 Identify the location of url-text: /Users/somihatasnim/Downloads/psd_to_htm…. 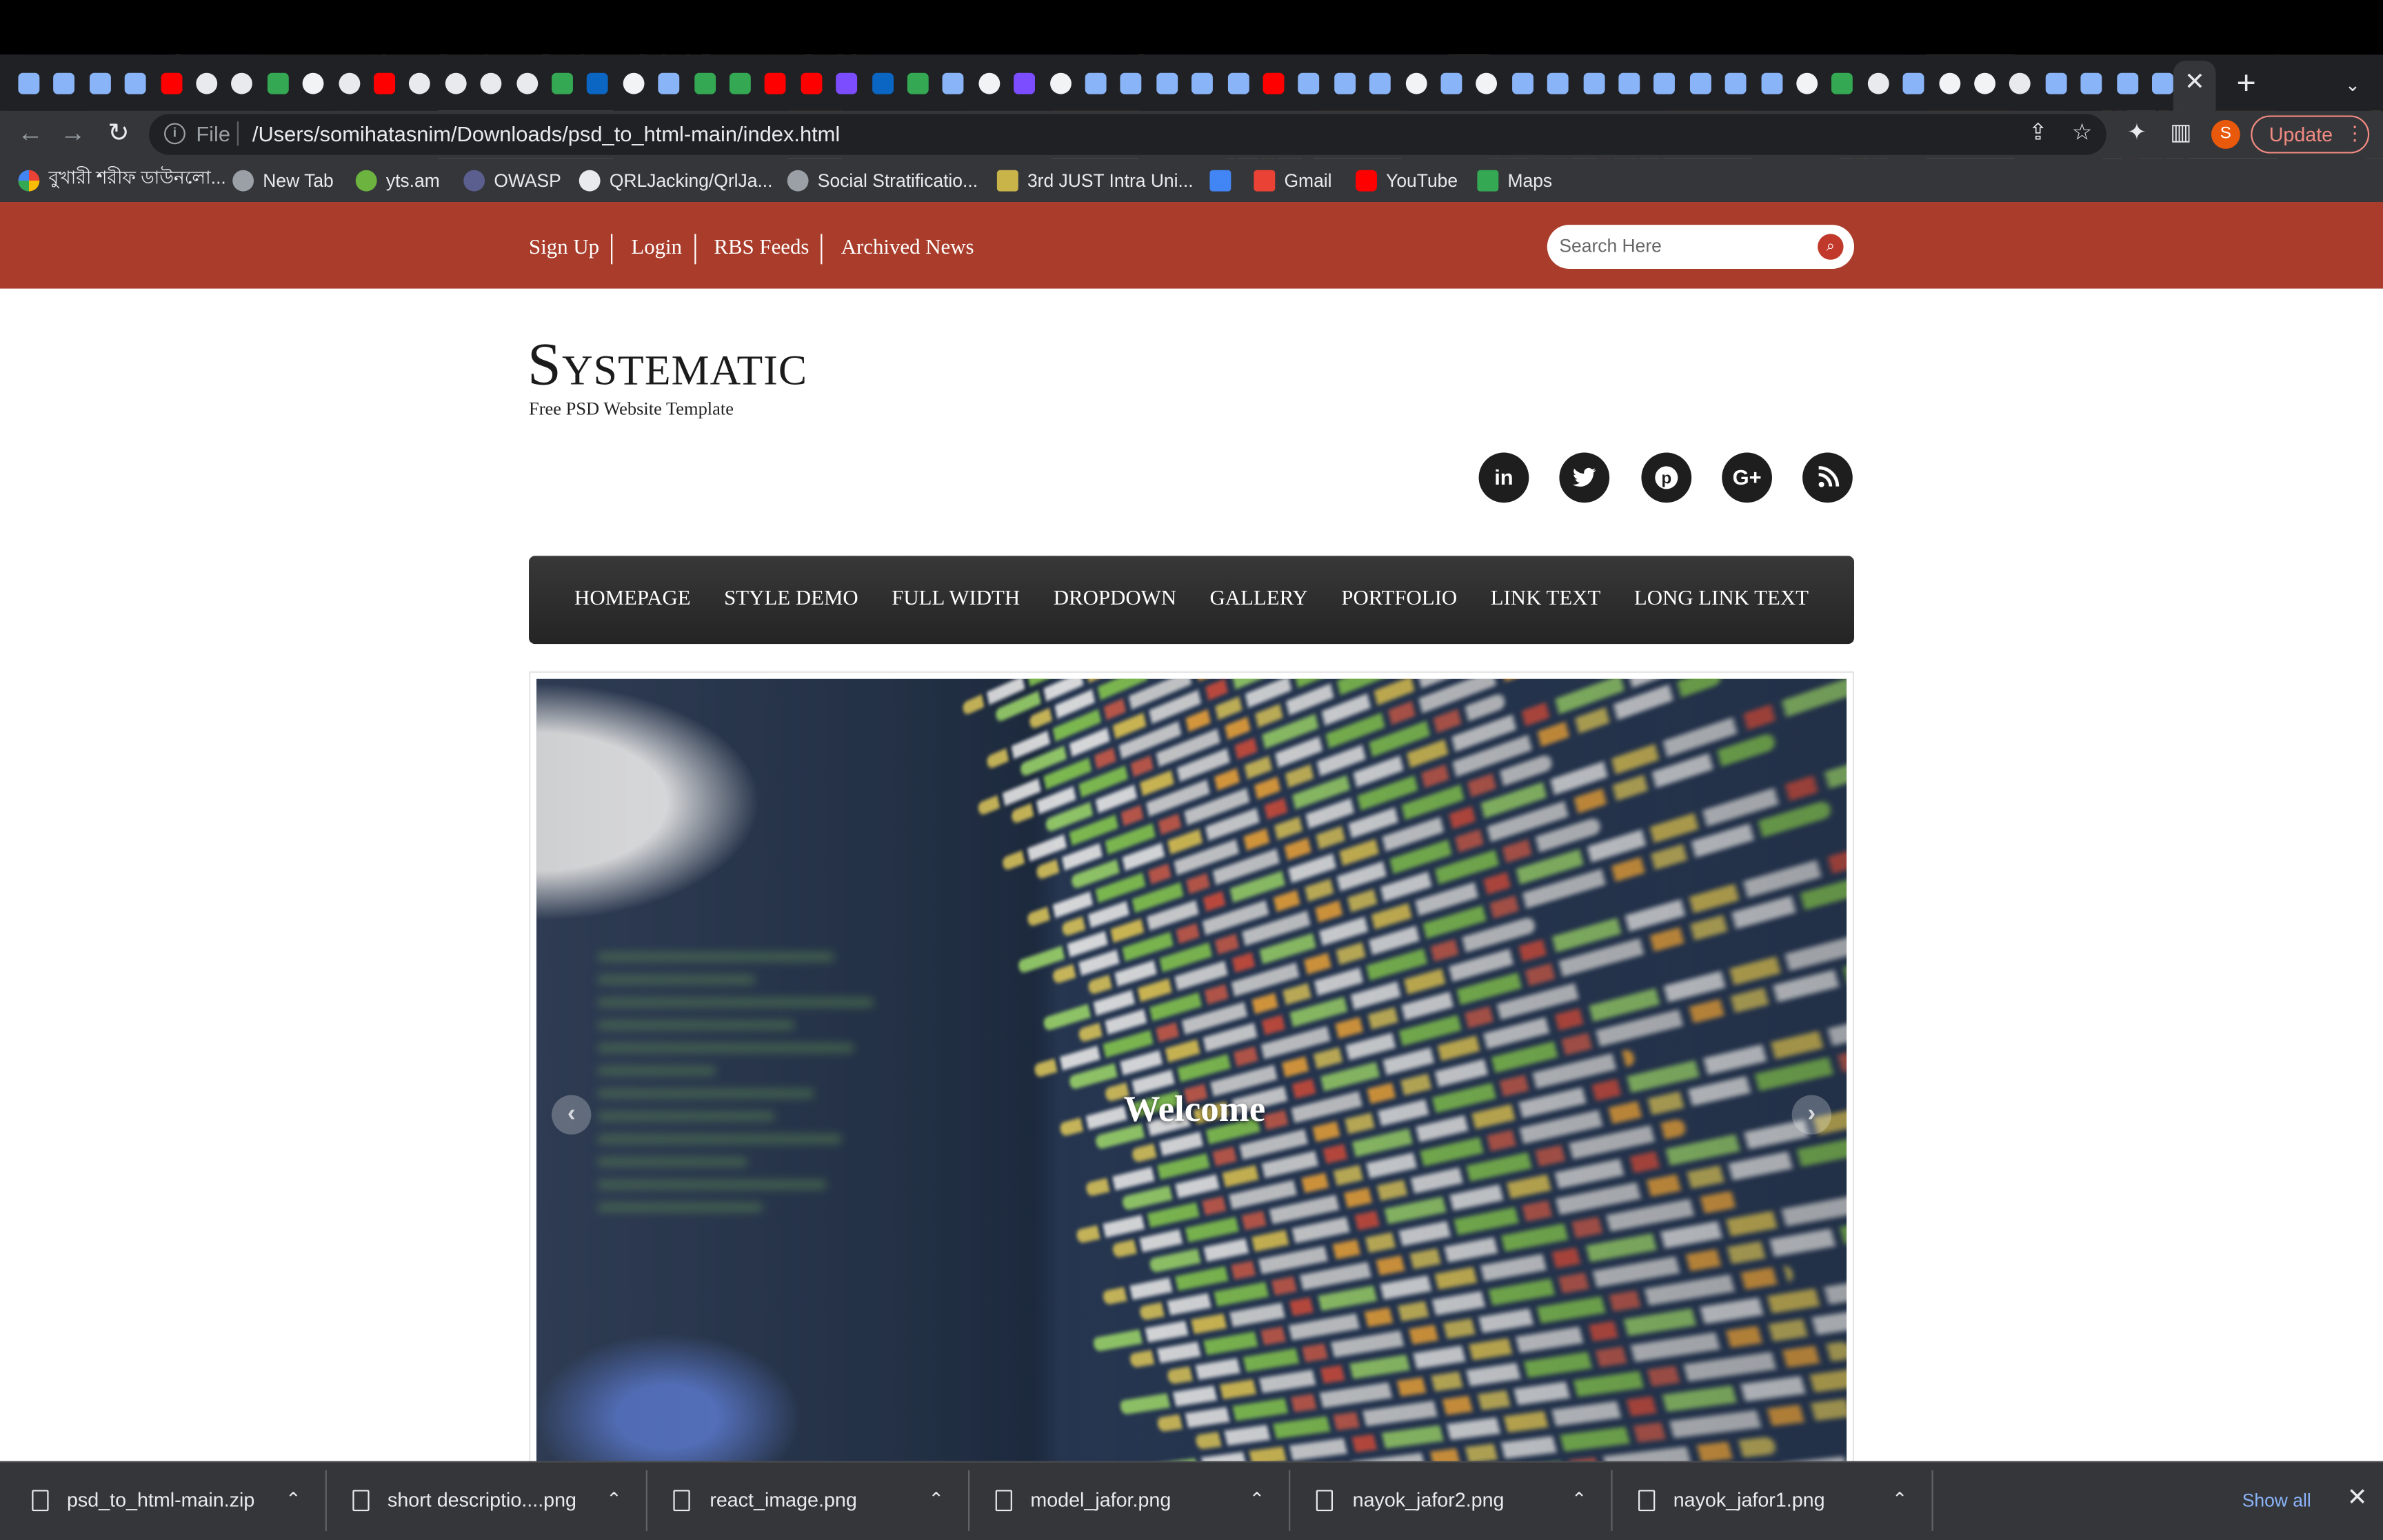
(546, 133).